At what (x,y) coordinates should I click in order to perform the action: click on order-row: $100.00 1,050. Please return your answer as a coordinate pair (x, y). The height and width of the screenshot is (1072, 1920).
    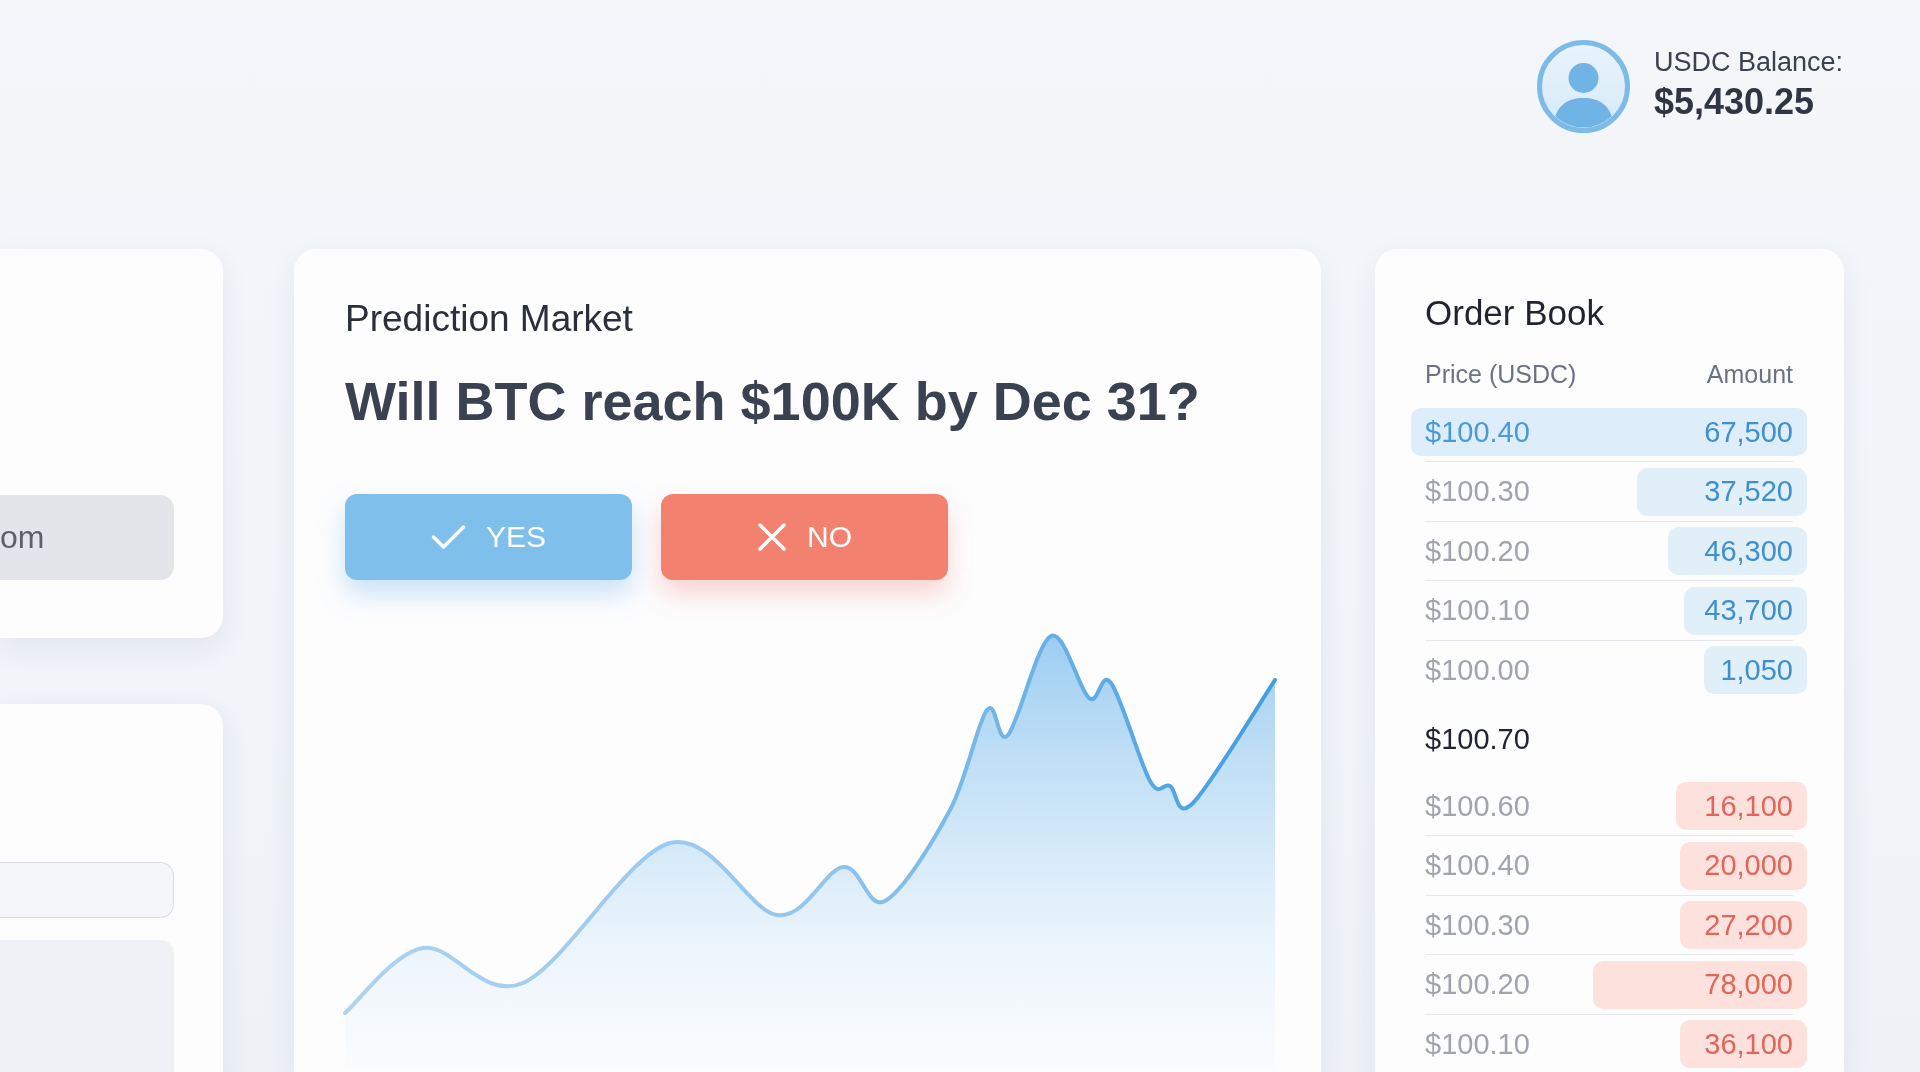
    Looking at the image, I should click on (1609, 670).